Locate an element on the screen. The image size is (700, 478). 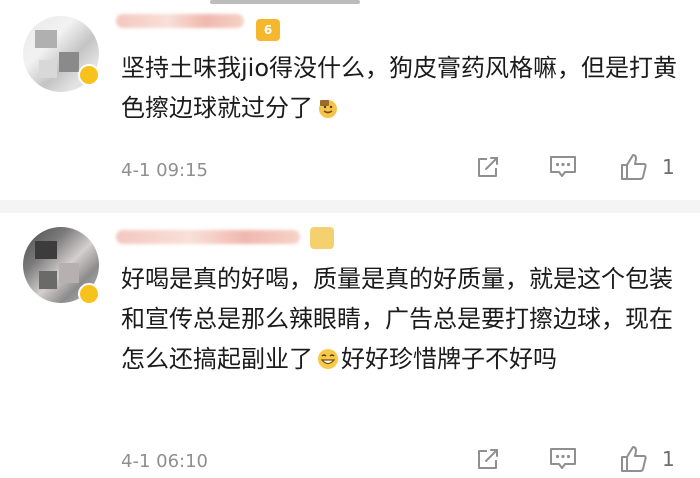
comment-timestamp: 4-1 09:15 is located at coordinates (164, 170).